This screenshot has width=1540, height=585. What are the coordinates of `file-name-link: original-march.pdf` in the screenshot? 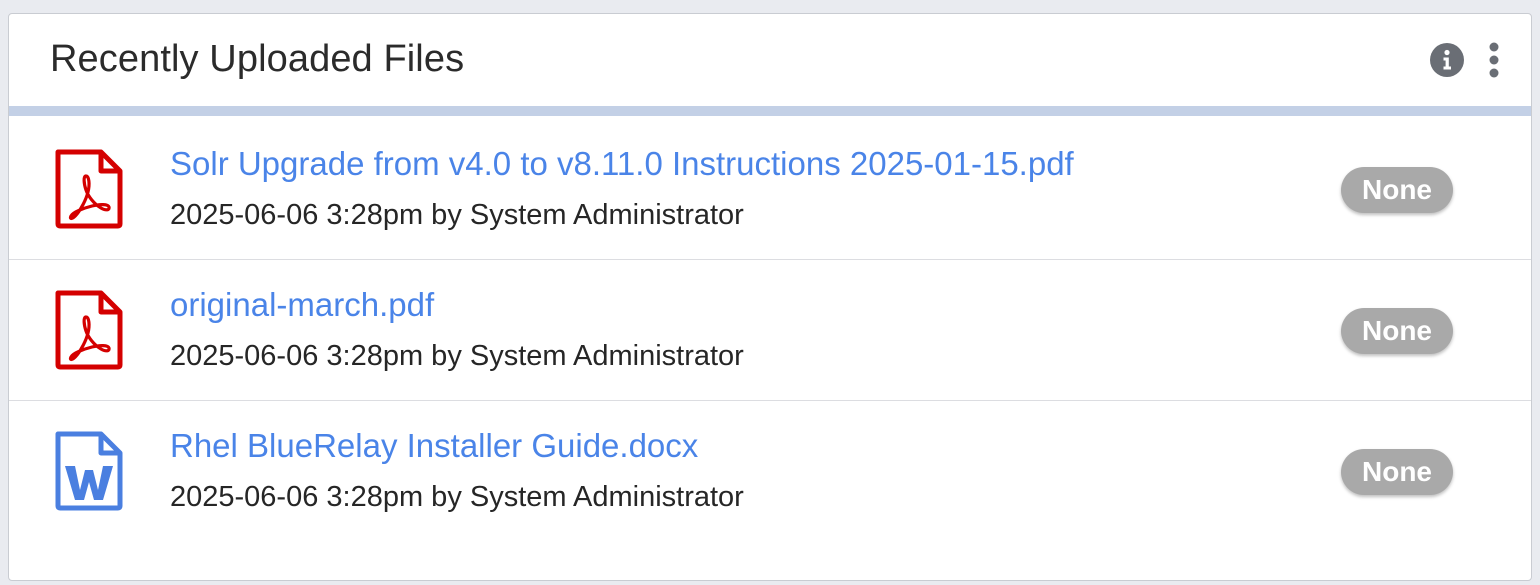 It's located at (302, 305).